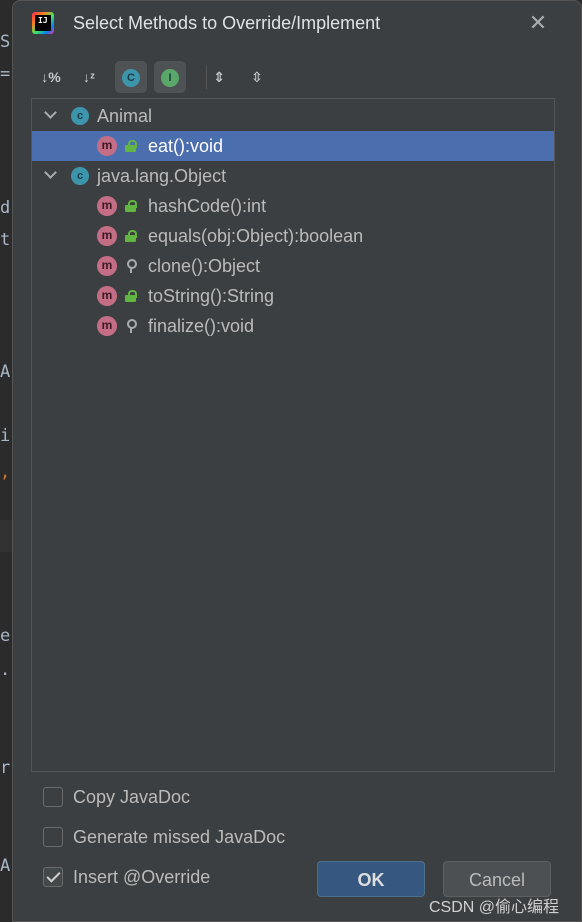 This screenshot has width=582, height=922. Describe the element at coordinates (207, 206) in the screenshot. I see `method-label: hashCode():int` at that location.